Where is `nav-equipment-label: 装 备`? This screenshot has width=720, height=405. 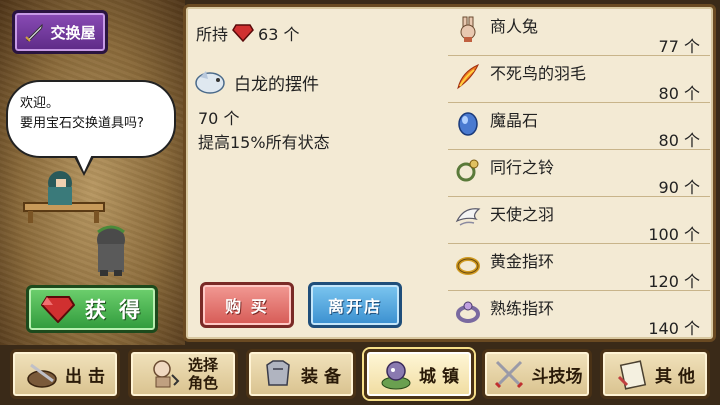
nav-equipment-label: 装 备 is located at coordinates (321, 376).